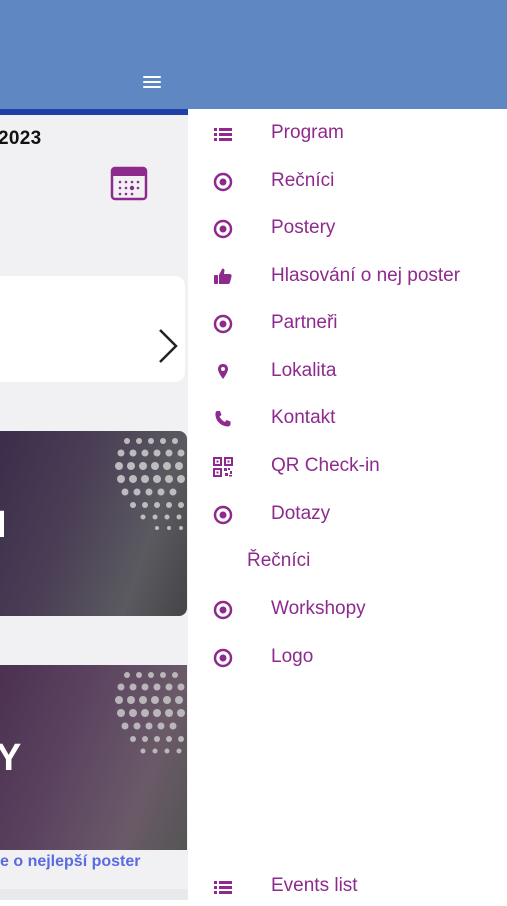 This screenshot has width=507, height=906. What do you see at coordinates (366, 275) in the screenshot?
I see `menu-item-label: Hlasování o nej poster` at bounding box center [366, 275].